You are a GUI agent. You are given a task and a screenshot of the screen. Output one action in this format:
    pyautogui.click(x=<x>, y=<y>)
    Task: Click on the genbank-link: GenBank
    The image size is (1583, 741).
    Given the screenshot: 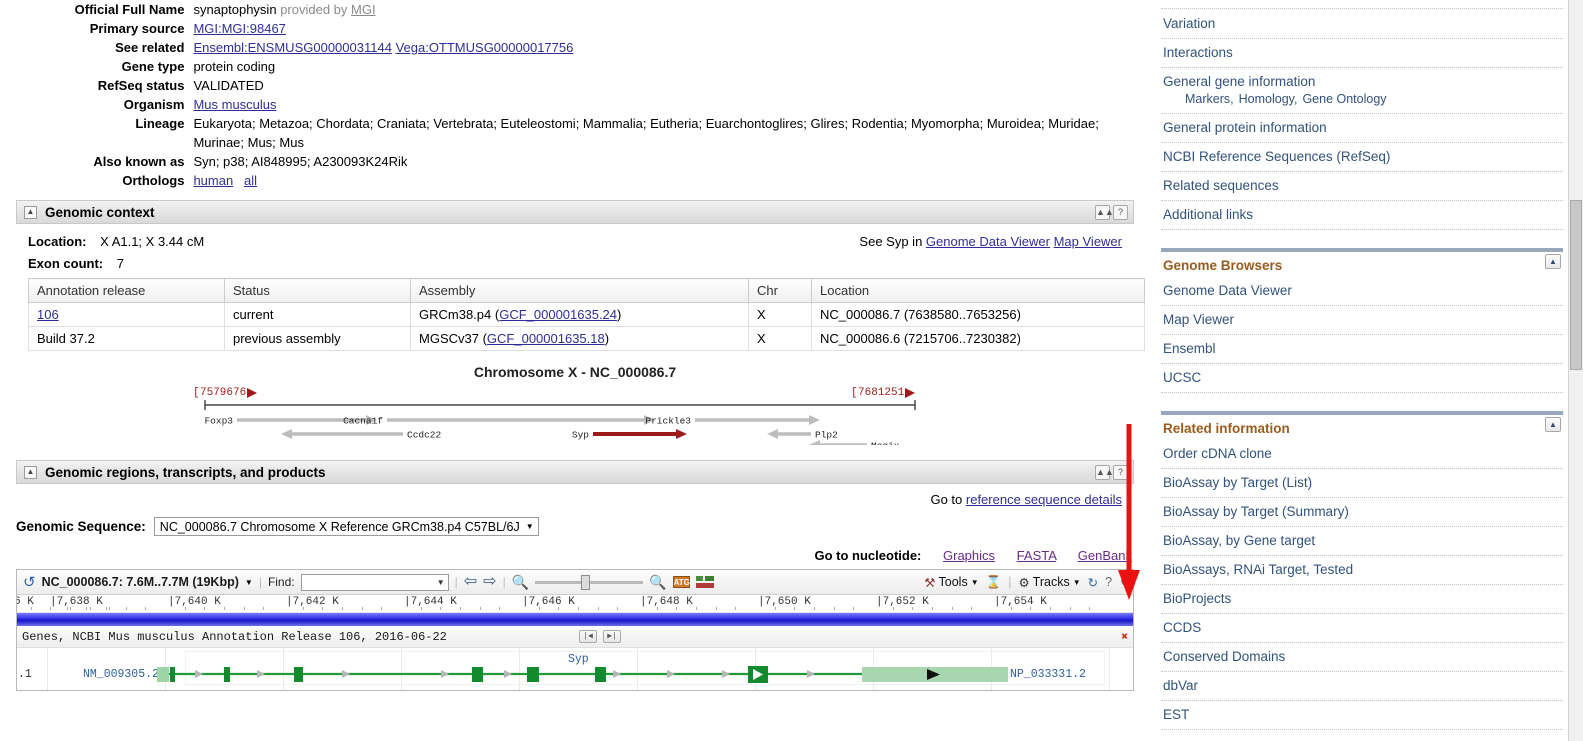 What is the action you would take?
    pyautogui.click(x=1105, y=555)
    